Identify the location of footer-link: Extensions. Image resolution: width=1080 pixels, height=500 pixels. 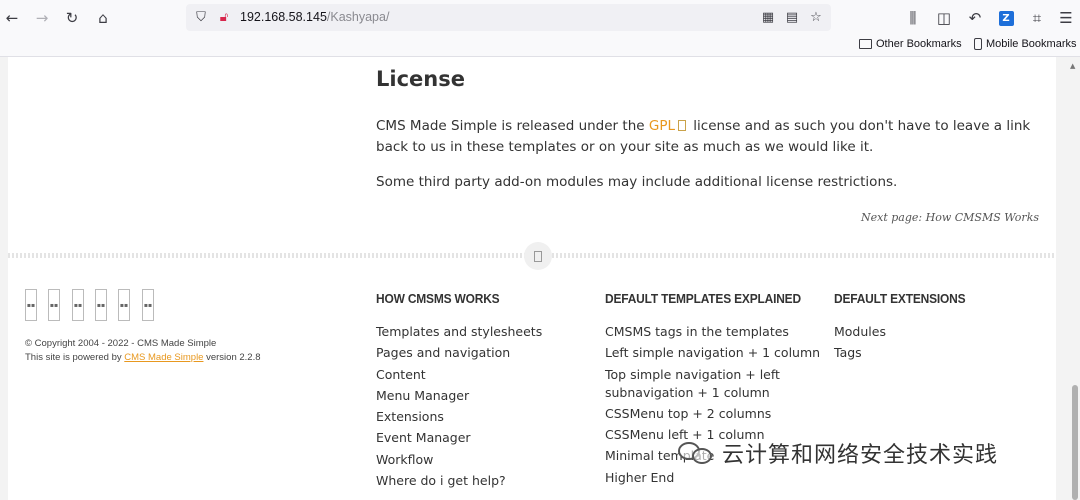
(459, 417).